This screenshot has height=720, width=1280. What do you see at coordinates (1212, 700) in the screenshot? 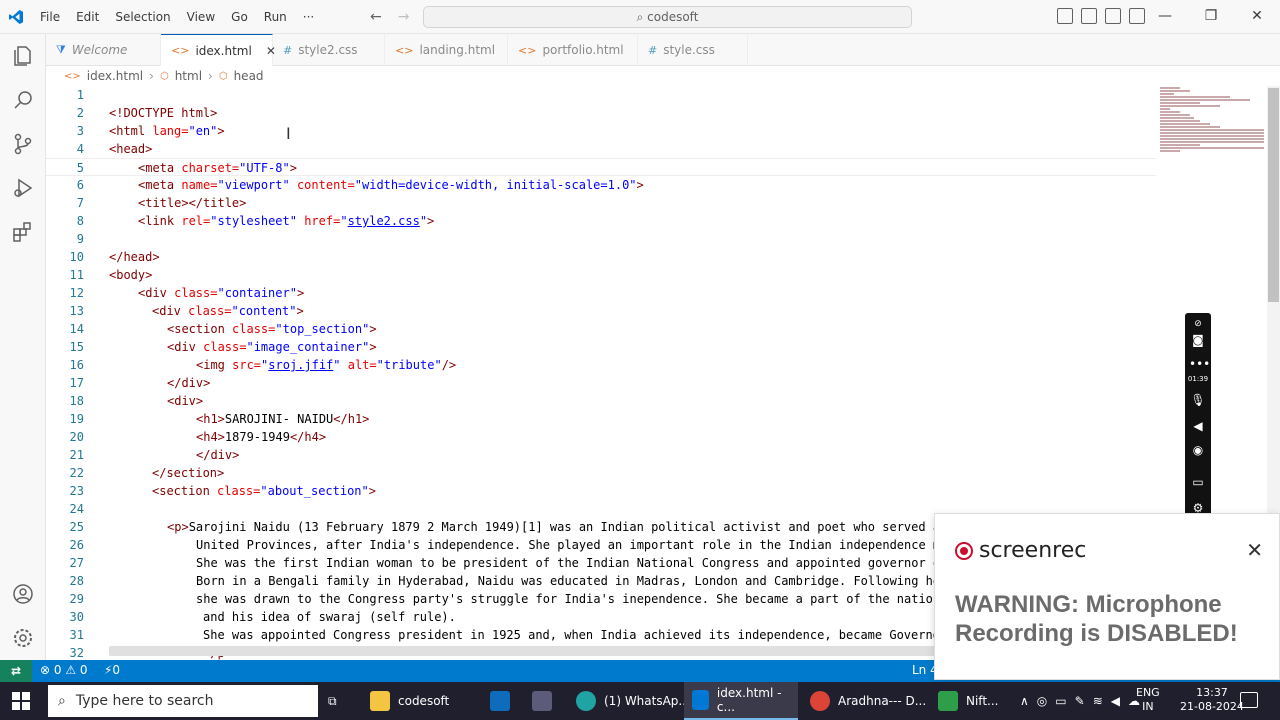
I see `clock: 13:37 21-08-2024` at bounding box center [1212, 700].